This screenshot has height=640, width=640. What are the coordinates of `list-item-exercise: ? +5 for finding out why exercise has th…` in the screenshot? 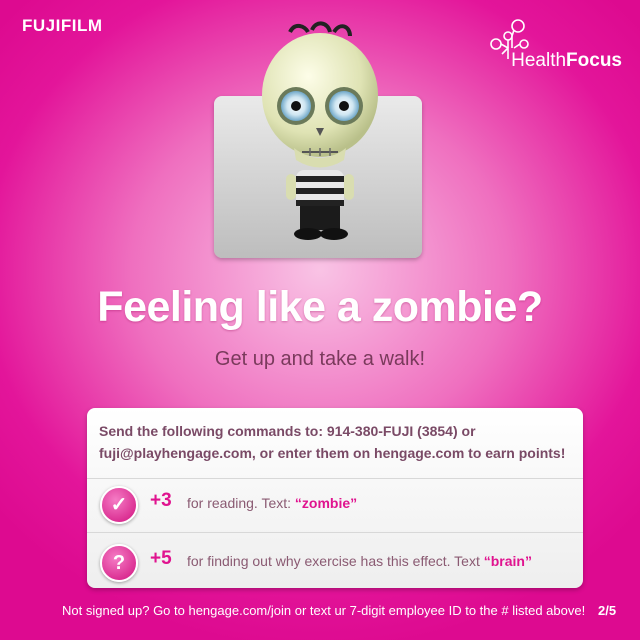 It's located at (335, 562).